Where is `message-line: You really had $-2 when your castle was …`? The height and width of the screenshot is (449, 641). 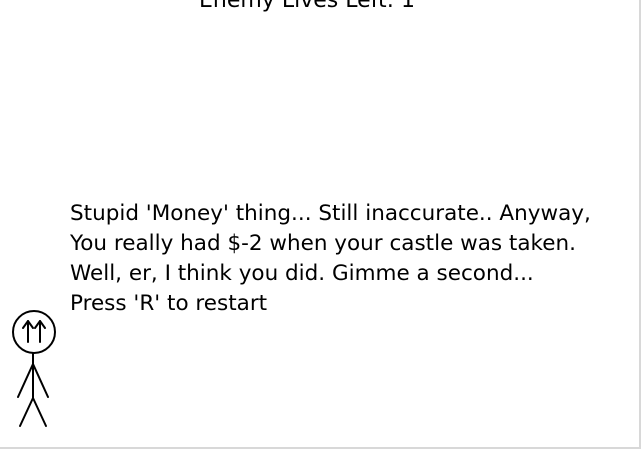
message-line: You really had $-2 when your castle was … is located at coordinates (323, 243).